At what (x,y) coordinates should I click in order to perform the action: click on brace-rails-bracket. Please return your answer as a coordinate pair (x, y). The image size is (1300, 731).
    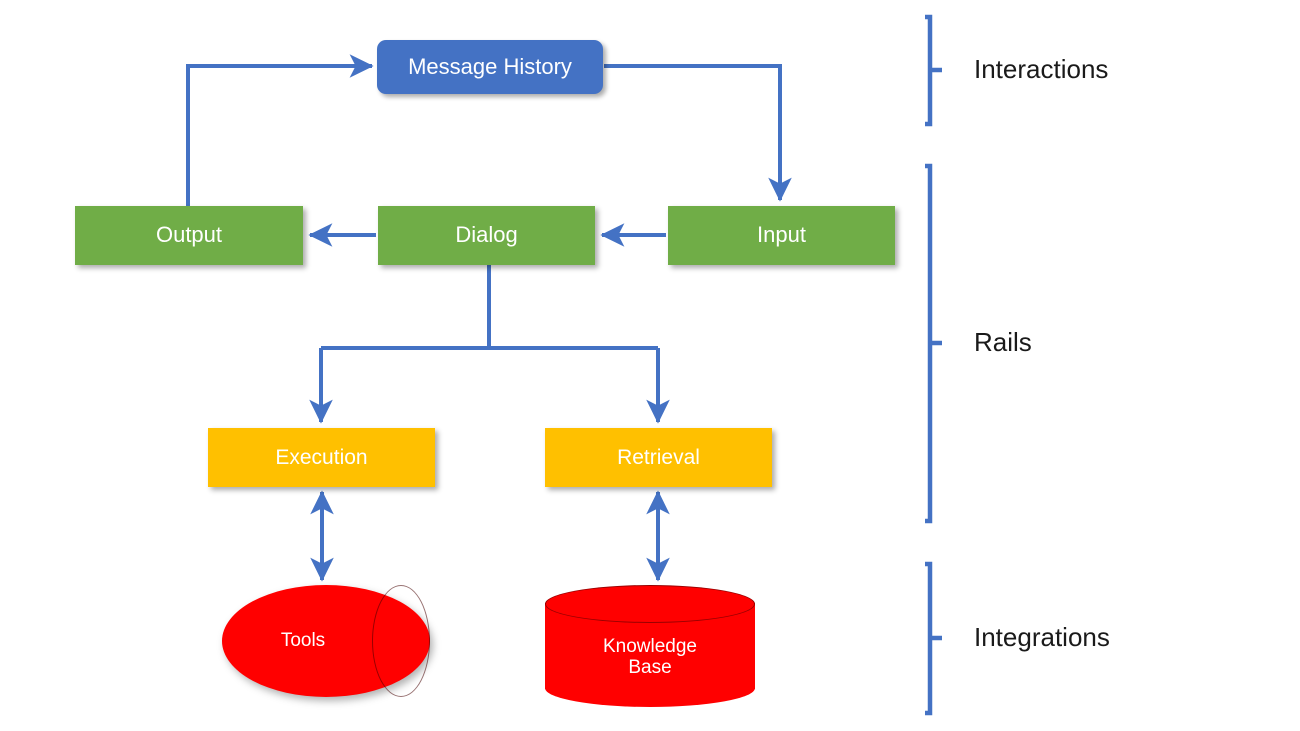
    Looking at the image, I should click on (933, 343).